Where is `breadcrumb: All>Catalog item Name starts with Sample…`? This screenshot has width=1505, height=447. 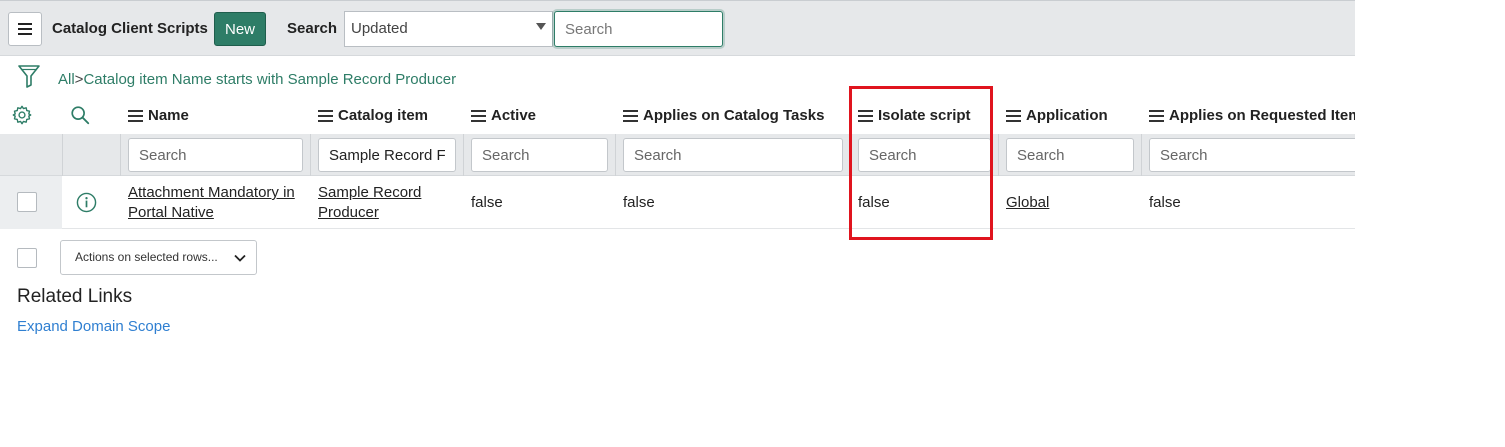 breadcrumb: All>Catalog item Name starts with Sample… is located at coordinates (257, 79).